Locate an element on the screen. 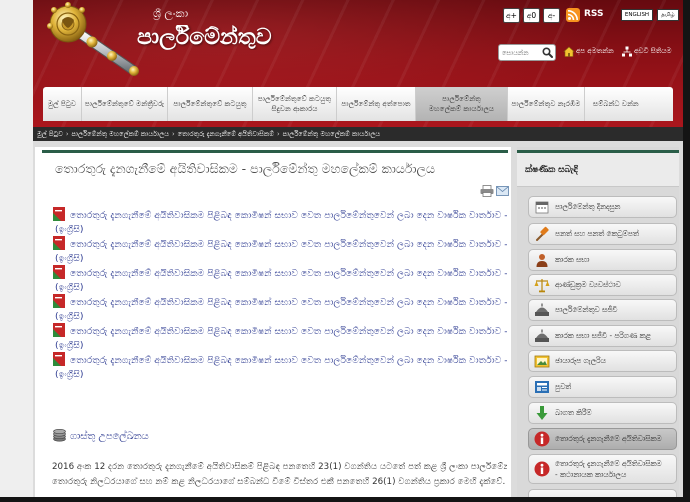 The height and width of the screenshot is (502, 690). sidebar-item-label: කාරක සභා සජීවී - පරිගණ කළ is located at coordinates (603, 335).